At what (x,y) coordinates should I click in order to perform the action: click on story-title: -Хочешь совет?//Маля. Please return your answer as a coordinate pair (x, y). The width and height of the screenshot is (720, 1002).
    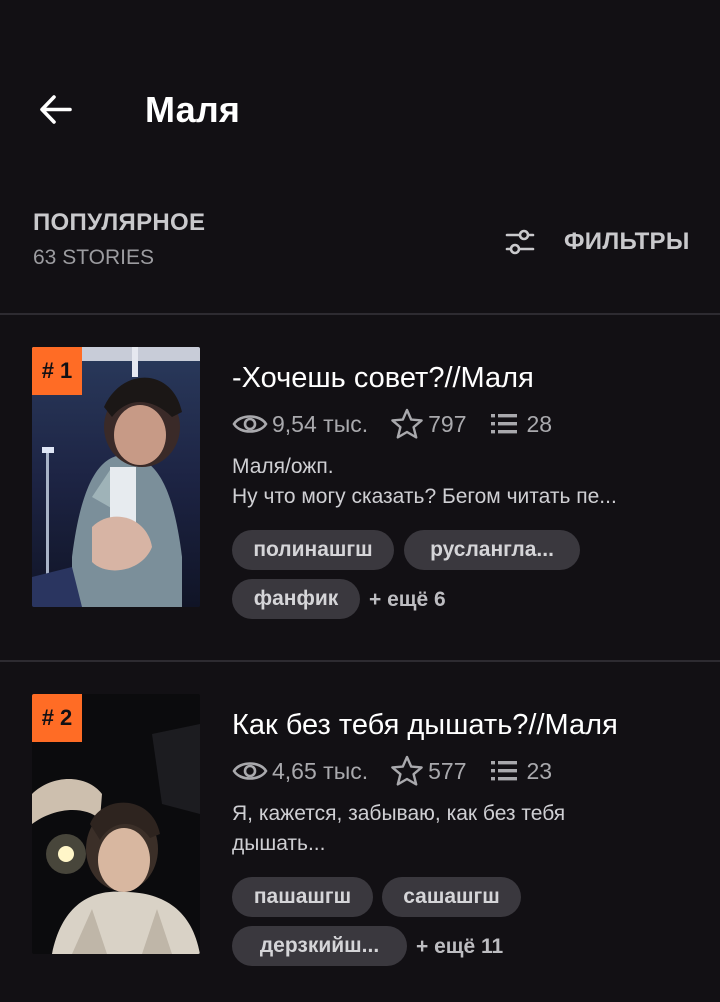
    Looking at the image, I should click on (383, 378).